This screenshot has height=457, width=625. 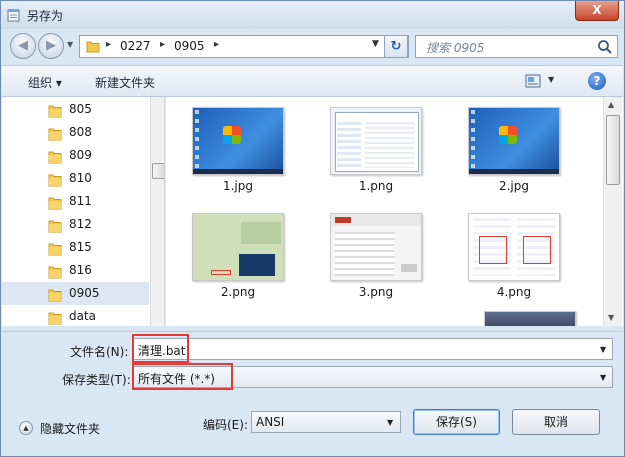 What do you see at coordinates (326, 422) in the screenshot?
I see `encoding-select: ANSI ▼` at bounding box center [326, 422].